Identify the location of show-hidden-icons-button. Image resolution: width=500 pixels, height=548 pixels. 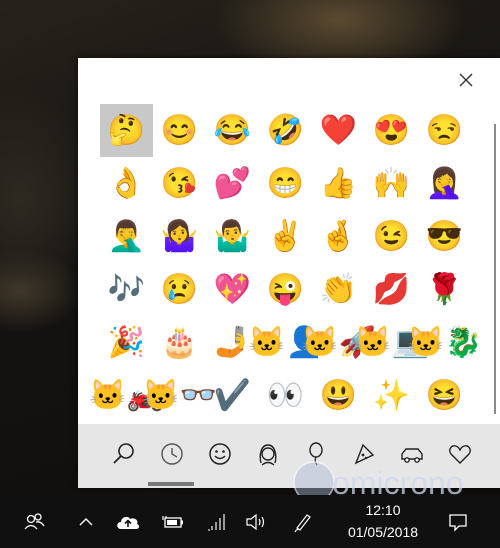
(86, 521).